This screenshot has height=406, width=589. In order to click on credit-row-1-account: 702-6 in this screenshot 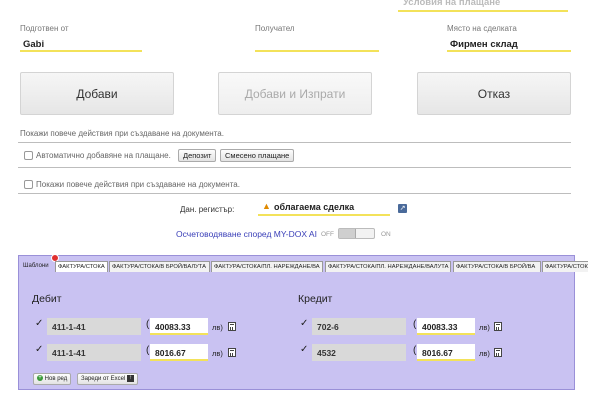, I will do `click(359, 326)`.